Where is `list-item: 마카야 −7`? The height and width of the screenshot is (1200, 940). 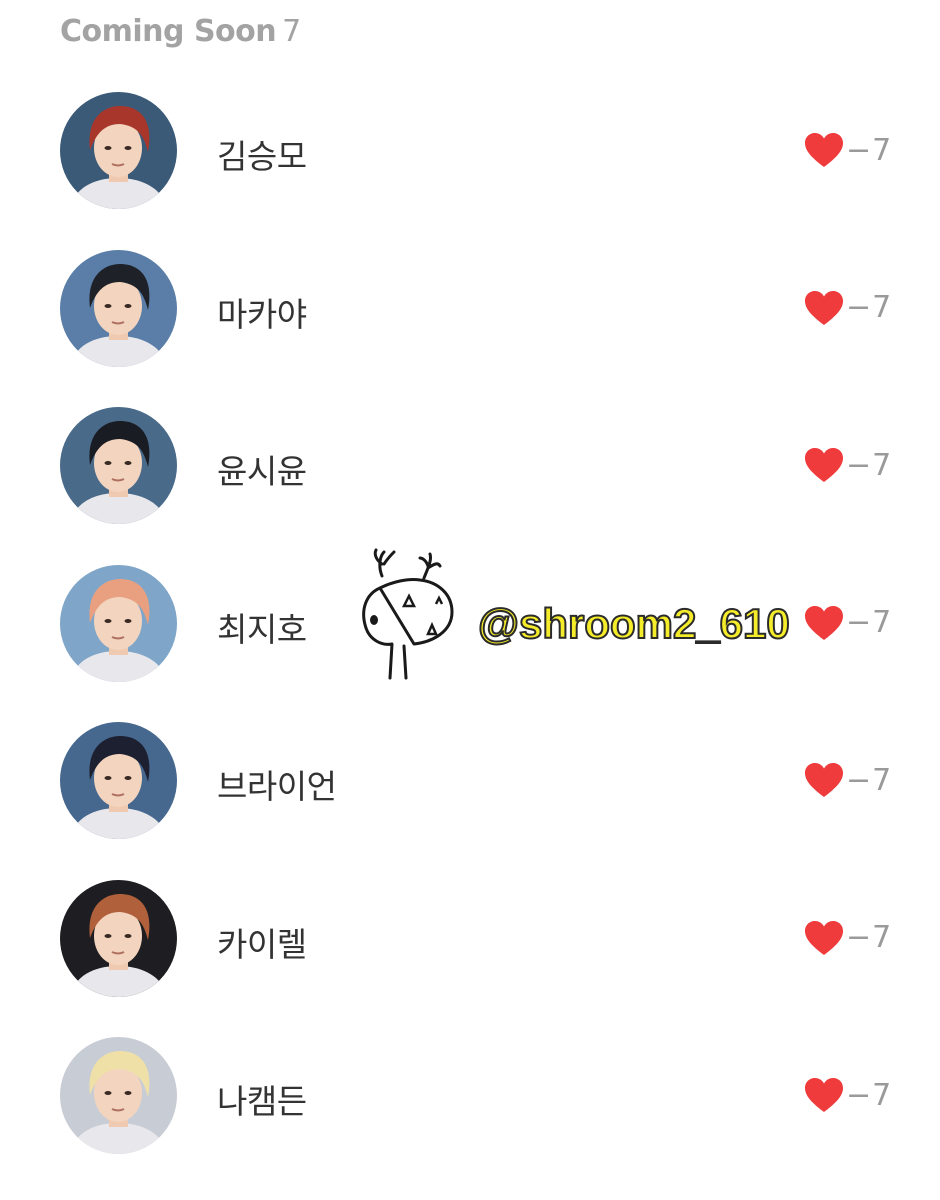
list-item: 마카야 −7 is located at coordinates (470, 328).